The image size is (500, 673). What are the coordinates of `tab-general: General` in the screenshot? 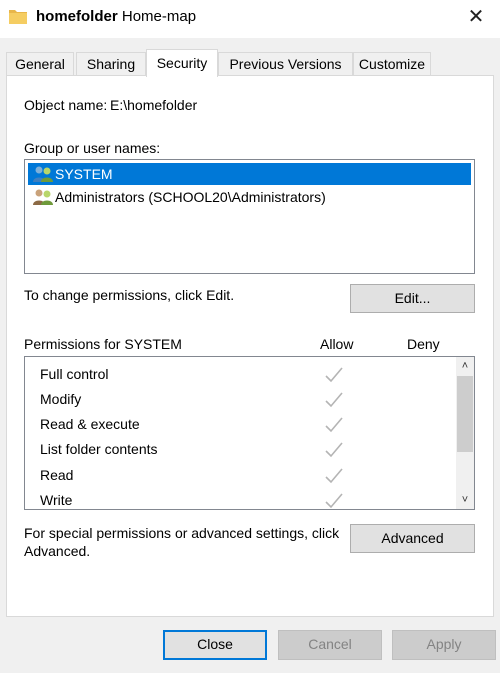 It's located at (40, 64).